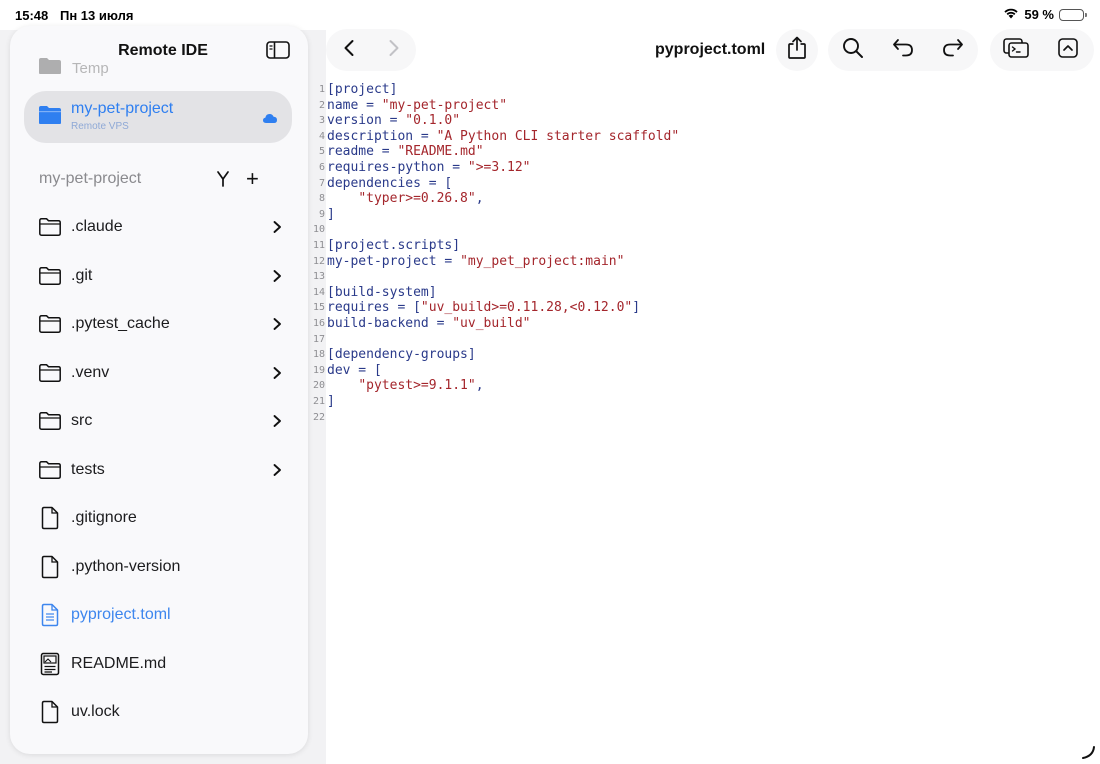 This screenshot has width=1100, height=764. I want to click on resize-handle-icon, so click(1088, 752).